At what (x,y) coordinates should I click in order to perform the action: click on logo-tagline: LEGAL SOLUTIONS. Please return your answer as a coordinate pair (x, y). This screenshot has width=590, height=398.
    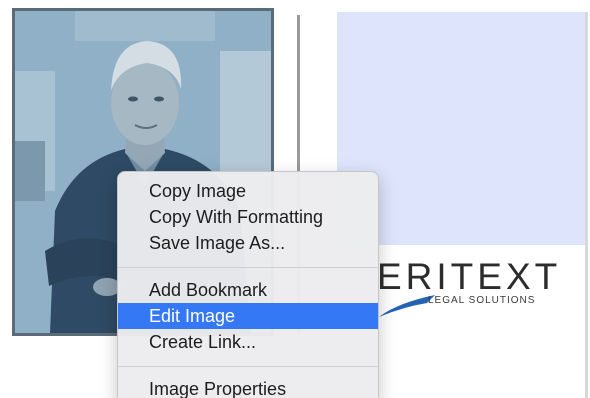
    Looking at the image, I should click on (482, 300).